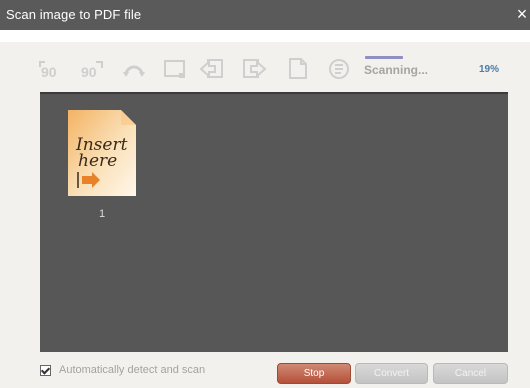 This screenshot has height=388, width=530. What do you see at coordinates (97, 161) in the screenshot?
I see `svg-text: here` at bounding box center [97, 161].